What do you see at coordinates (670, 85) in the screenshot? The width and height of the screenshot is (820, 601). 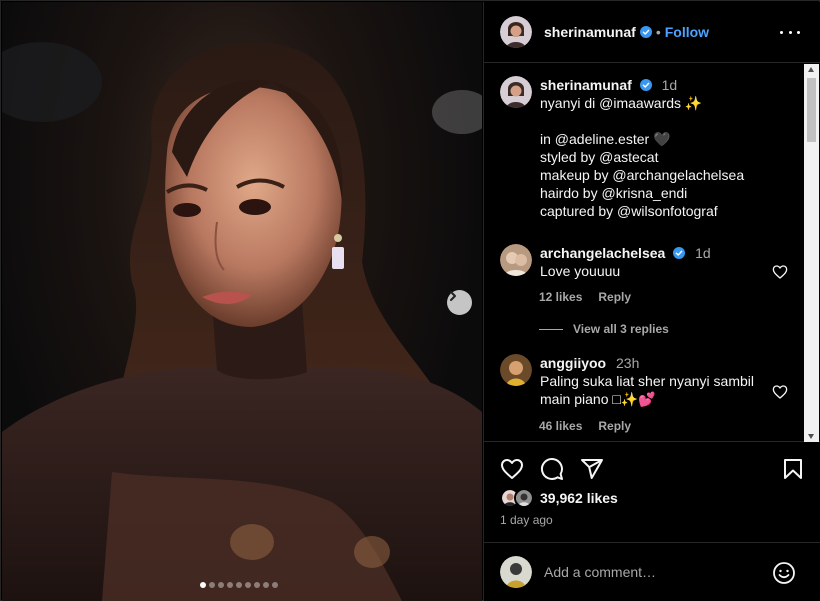 I see `caption-time: 1d` at bounding box center [670, 85].